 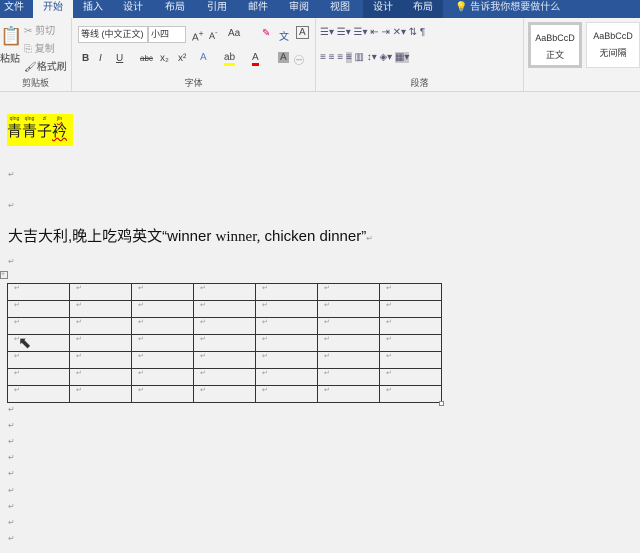 What do you see at coordinates (555, 45) in the screenshot?
I see `style-normal: AaBbCcD 正文` at bounding box center [555, 45].